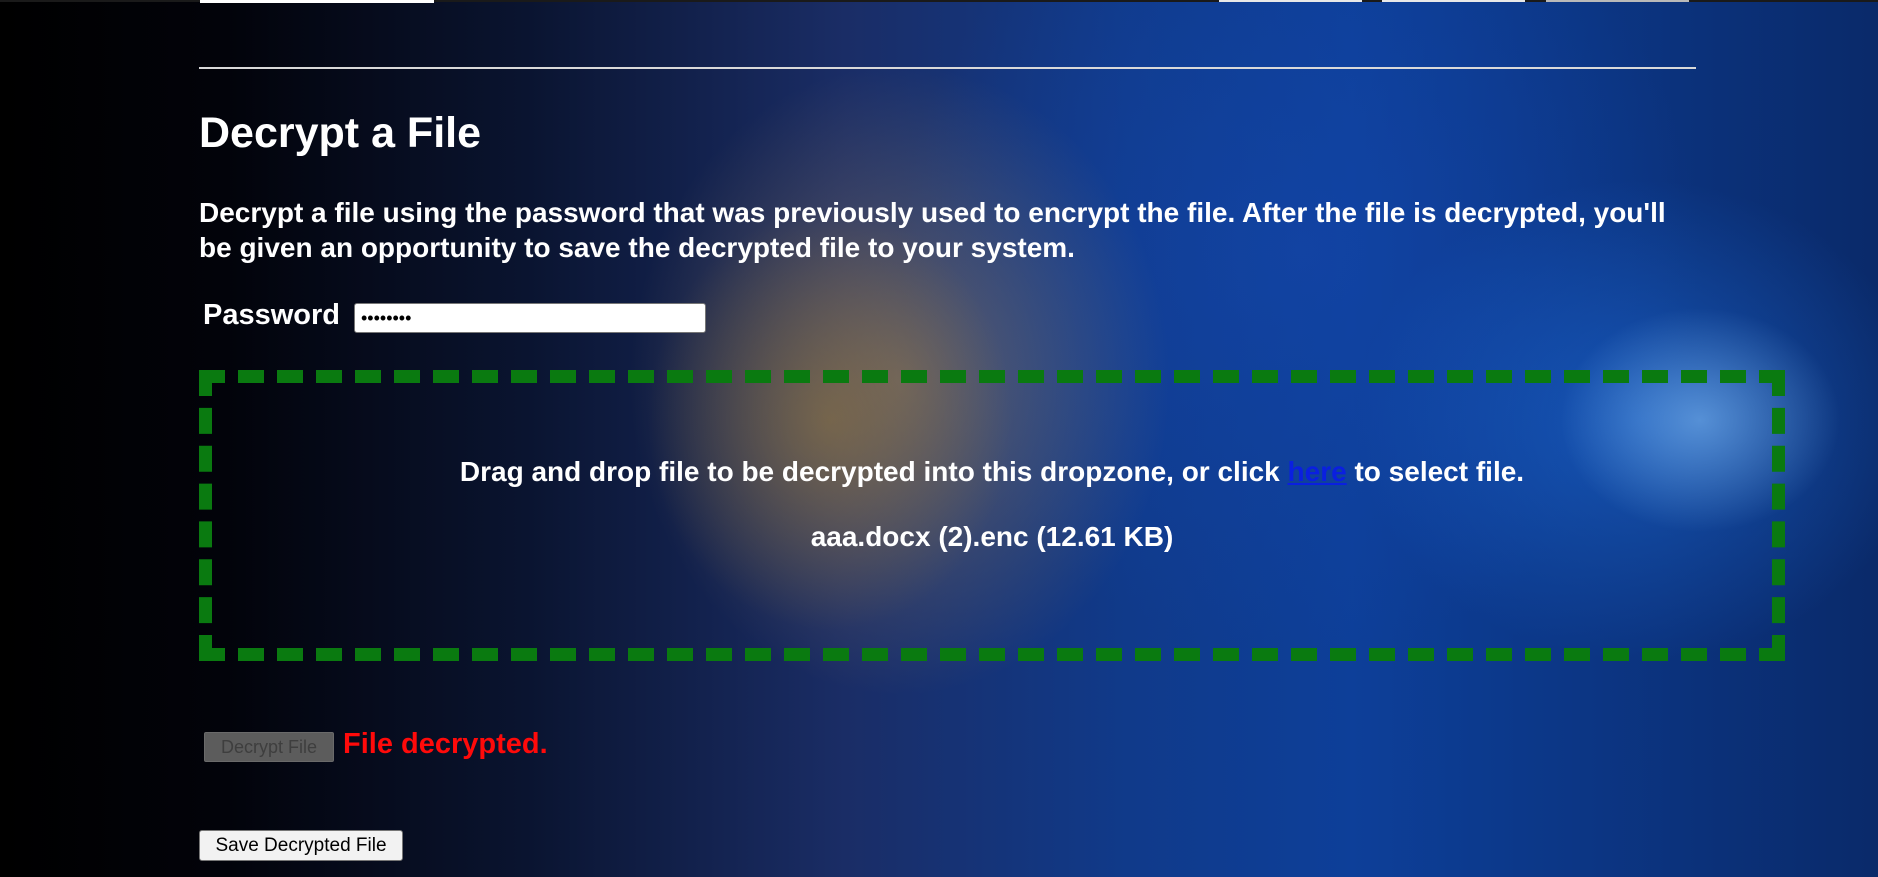 This screenshot has width=1878, height=877. Describe the element at coordinates (1317, 471) in the screenshot. I see `select-file-link: here` at that location.